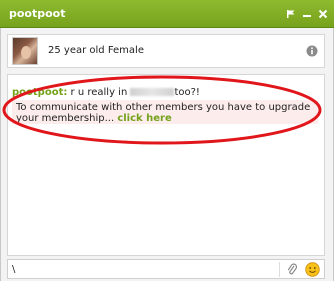 Image resolution: width=334 pixels, height=281 pixels. Describe the element at coordinates (291, 14) in the screenshot. I see `flag-icon` at that location.